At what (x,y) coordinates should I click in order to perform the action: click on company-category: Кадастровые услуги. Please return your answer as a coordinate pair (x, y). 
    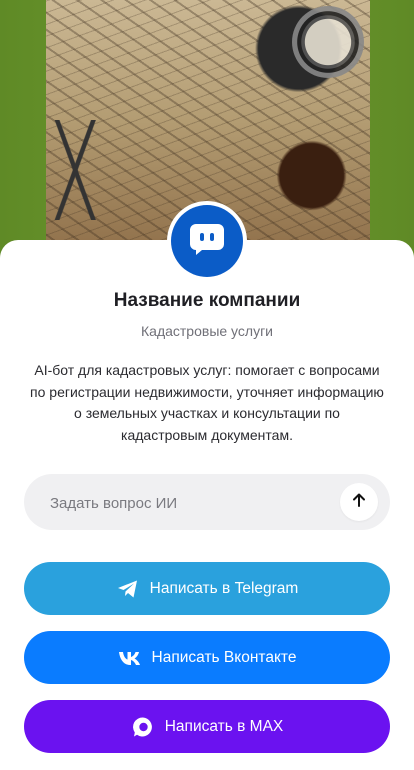
    Looking at the image, I should click on (207, 331).